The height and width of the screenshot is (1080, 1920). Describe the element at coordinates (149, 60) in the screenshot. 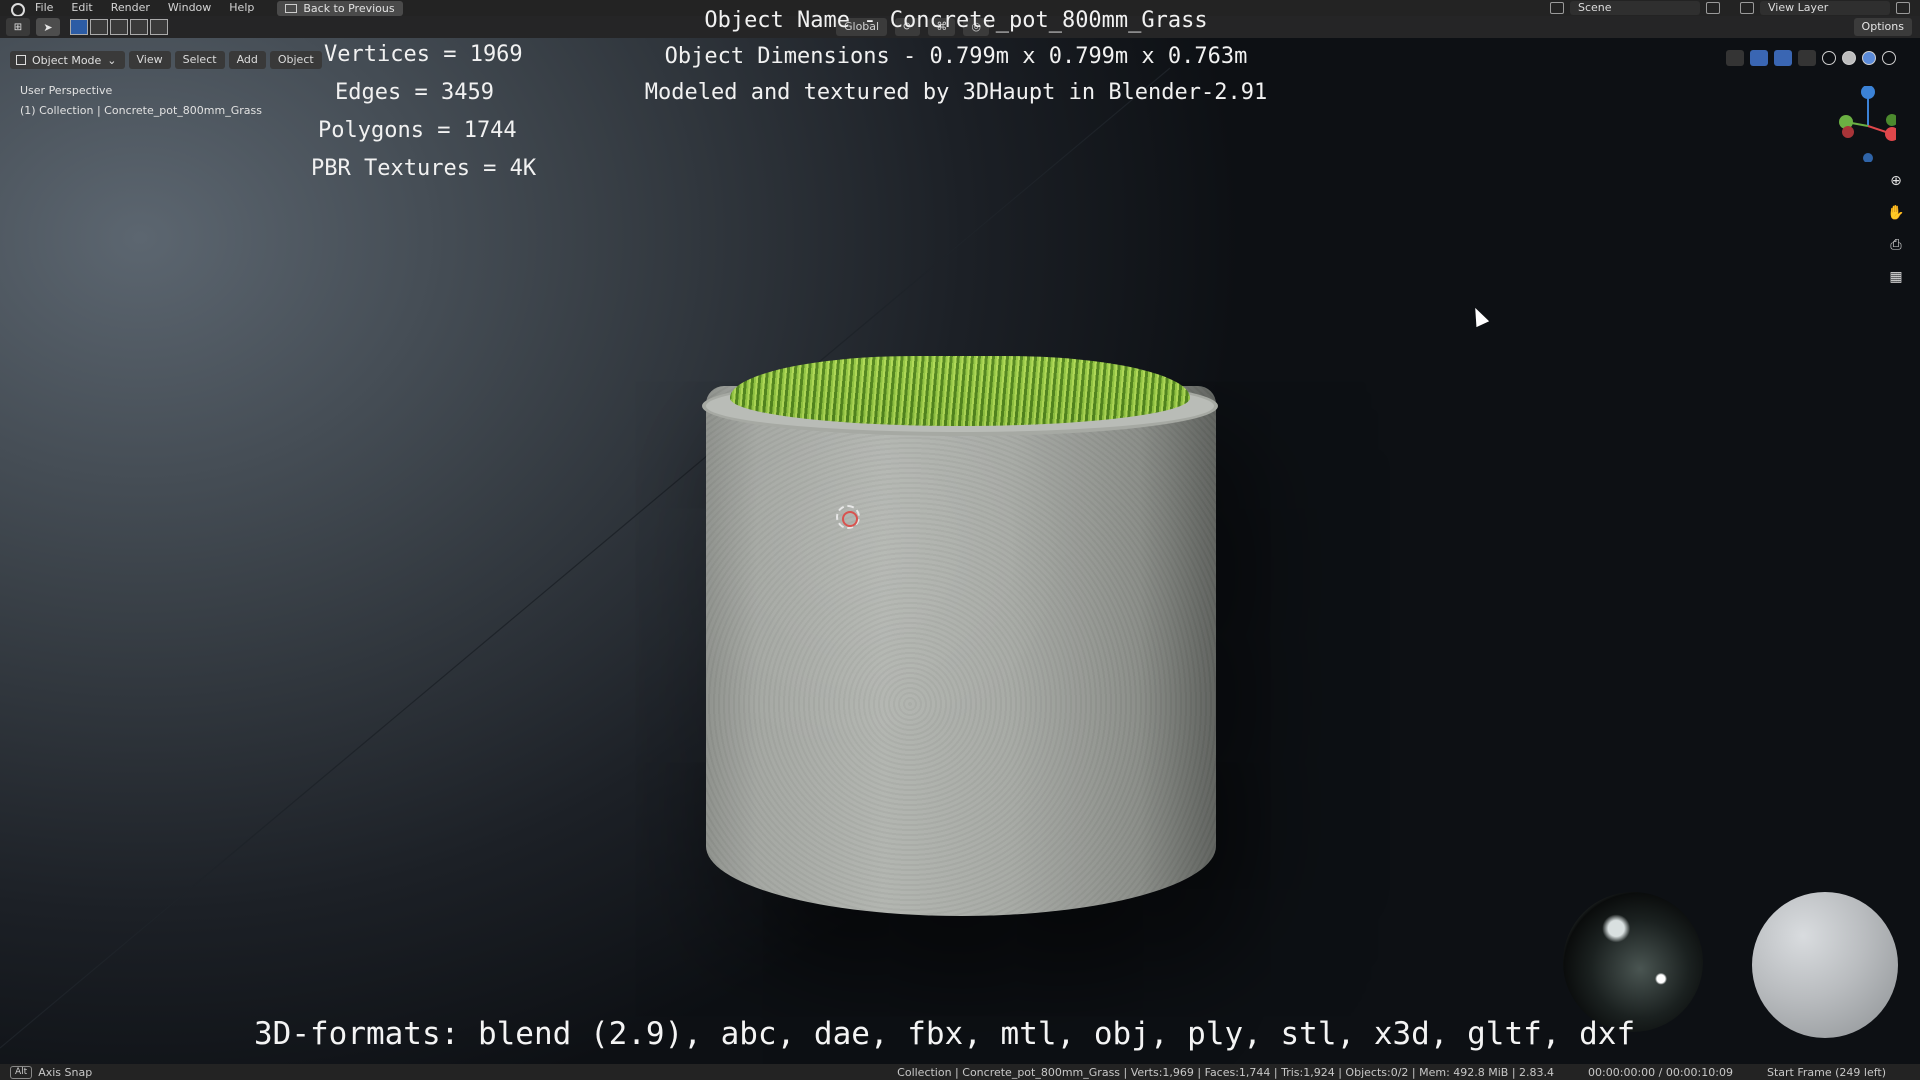

I see `menu-view: View` at that location.